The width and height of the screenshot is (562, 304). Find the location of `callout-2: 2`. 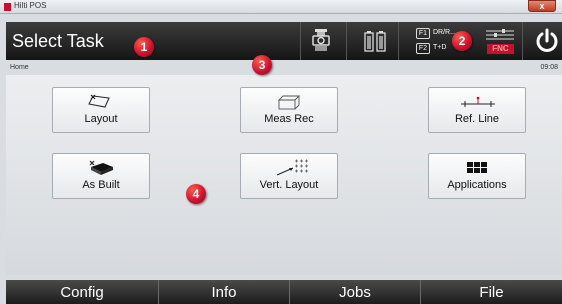

callout-2: 2 is located at coordinates (462, 41).